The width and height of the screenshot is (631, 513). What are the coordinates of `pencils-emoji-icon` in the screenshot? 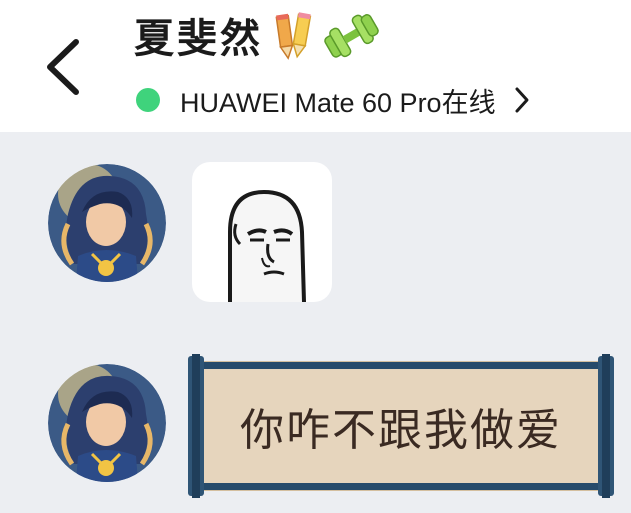 It's located at (293, 36).